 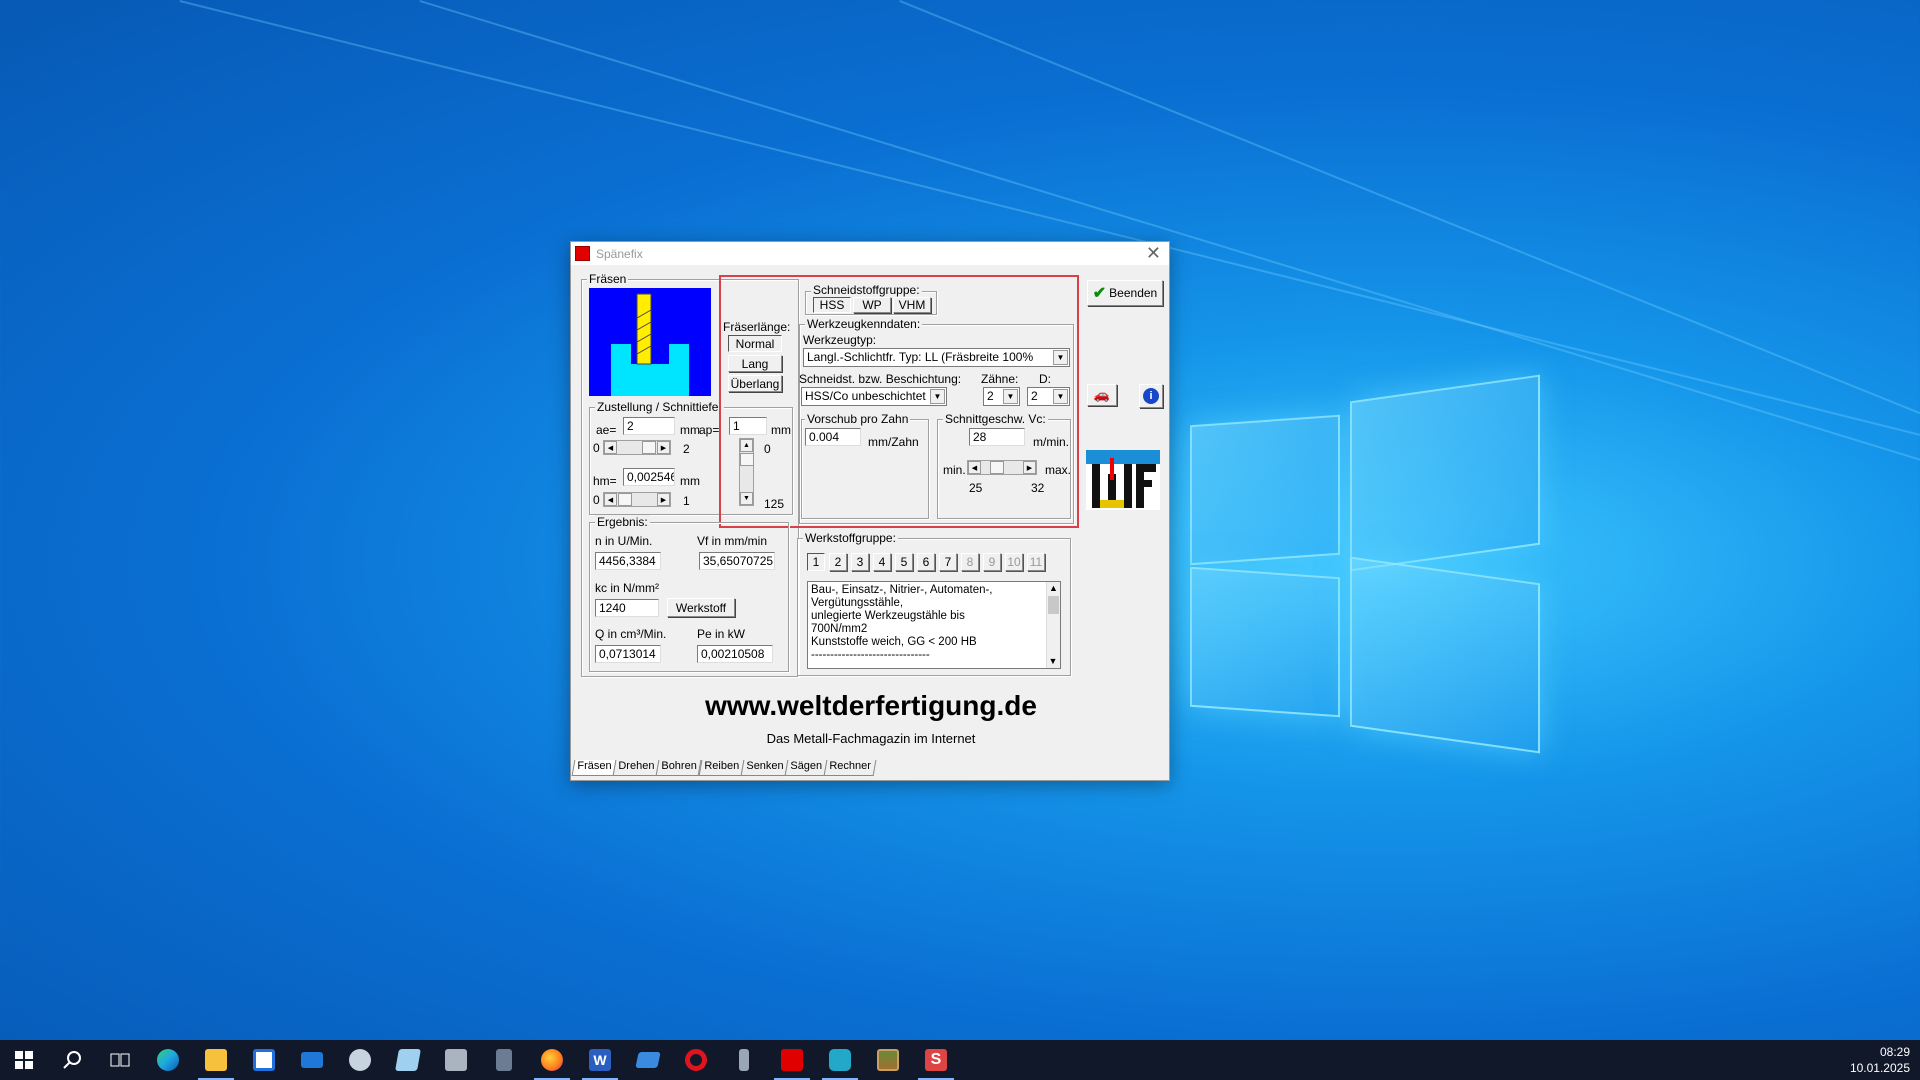 I want to click on ueberlang-length-button: Überlang, so click(x=755, y=383).